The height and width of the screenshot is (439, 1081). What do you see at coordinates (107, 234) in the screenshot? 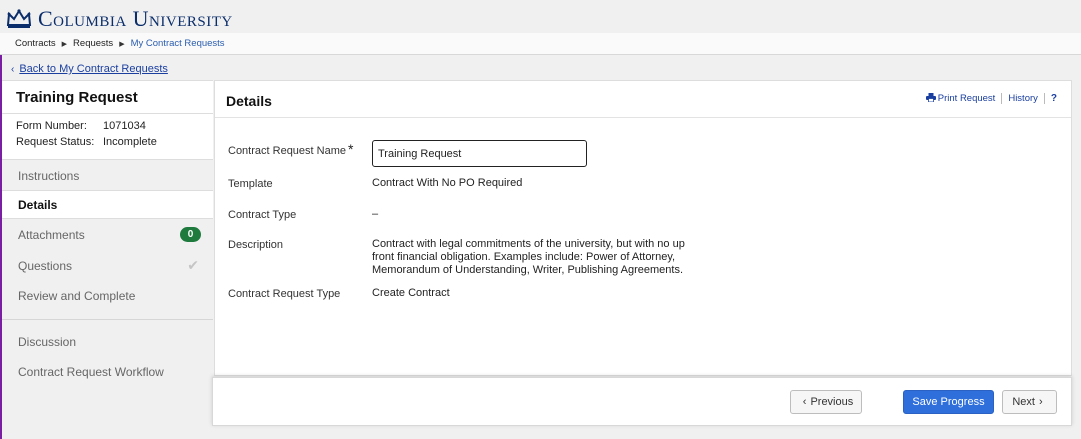
I see `sidebar-item-attachments: Attachments 0` at bounding box center [107, 234].